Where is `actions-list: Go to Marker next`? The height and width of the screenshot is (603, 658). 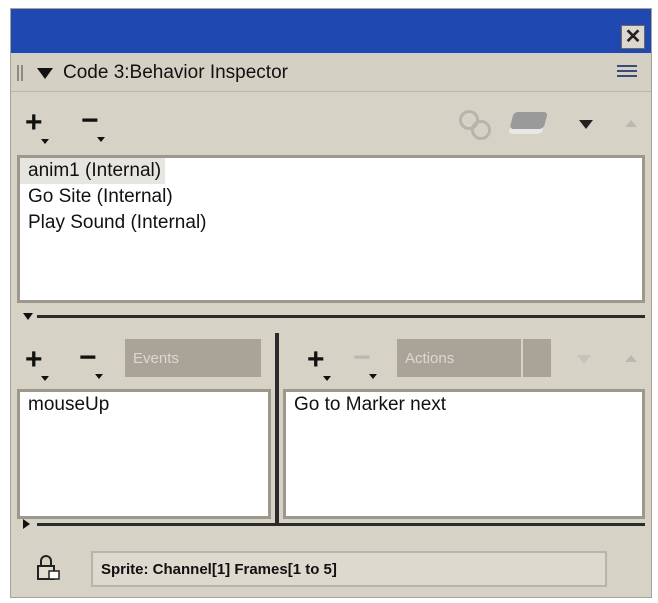 actions-list: Go to Marker next is located at coordinates (464, 454).